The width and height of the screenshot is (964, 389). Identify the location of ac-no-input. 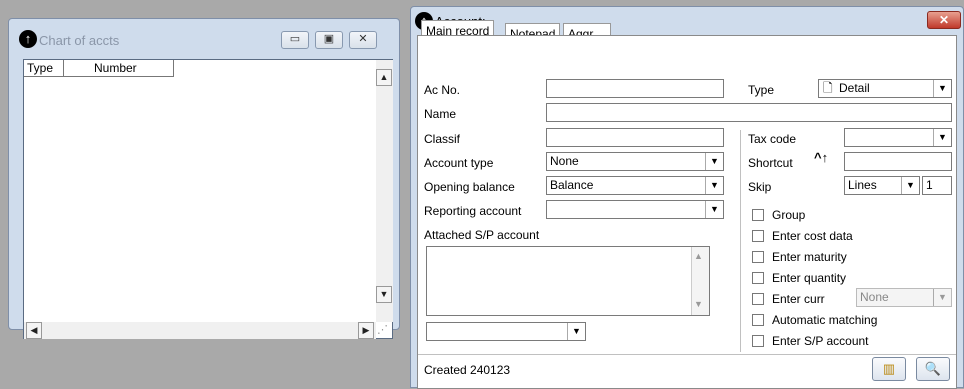
(635, 88).